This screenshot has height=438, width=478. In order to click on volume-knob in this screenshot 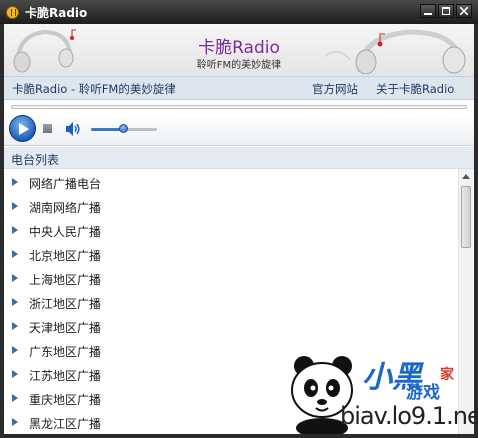, I will do `click(123, 128)`.